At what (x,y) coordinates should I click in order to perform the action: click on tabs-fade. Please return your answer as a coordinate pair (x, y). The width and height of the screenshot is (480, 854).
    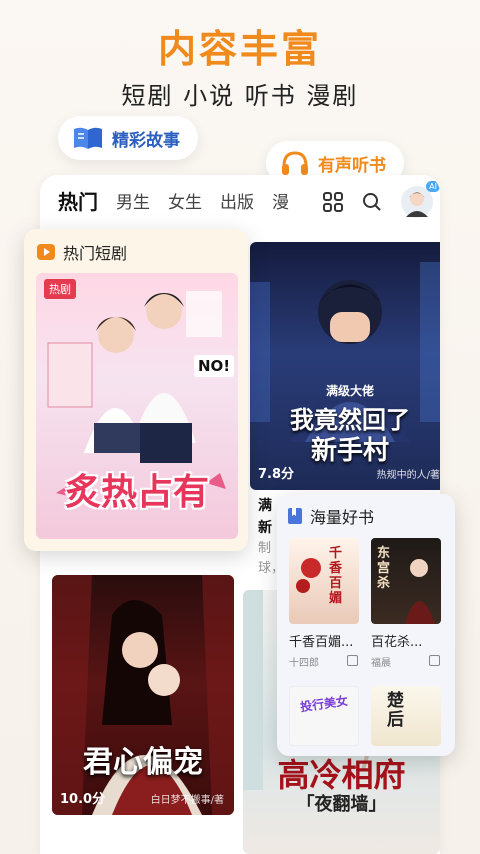
    Looking at the image, I should click on (305, 200).